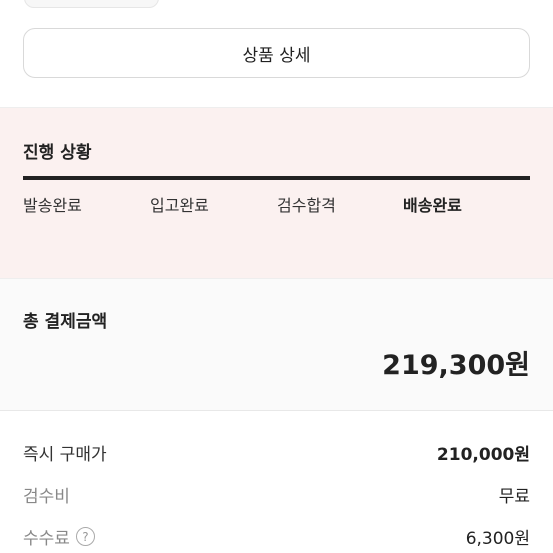  Describe the element at coordinates (483, 455) in the screenshot. I see `buy-price-value: 210,000원` at that location.